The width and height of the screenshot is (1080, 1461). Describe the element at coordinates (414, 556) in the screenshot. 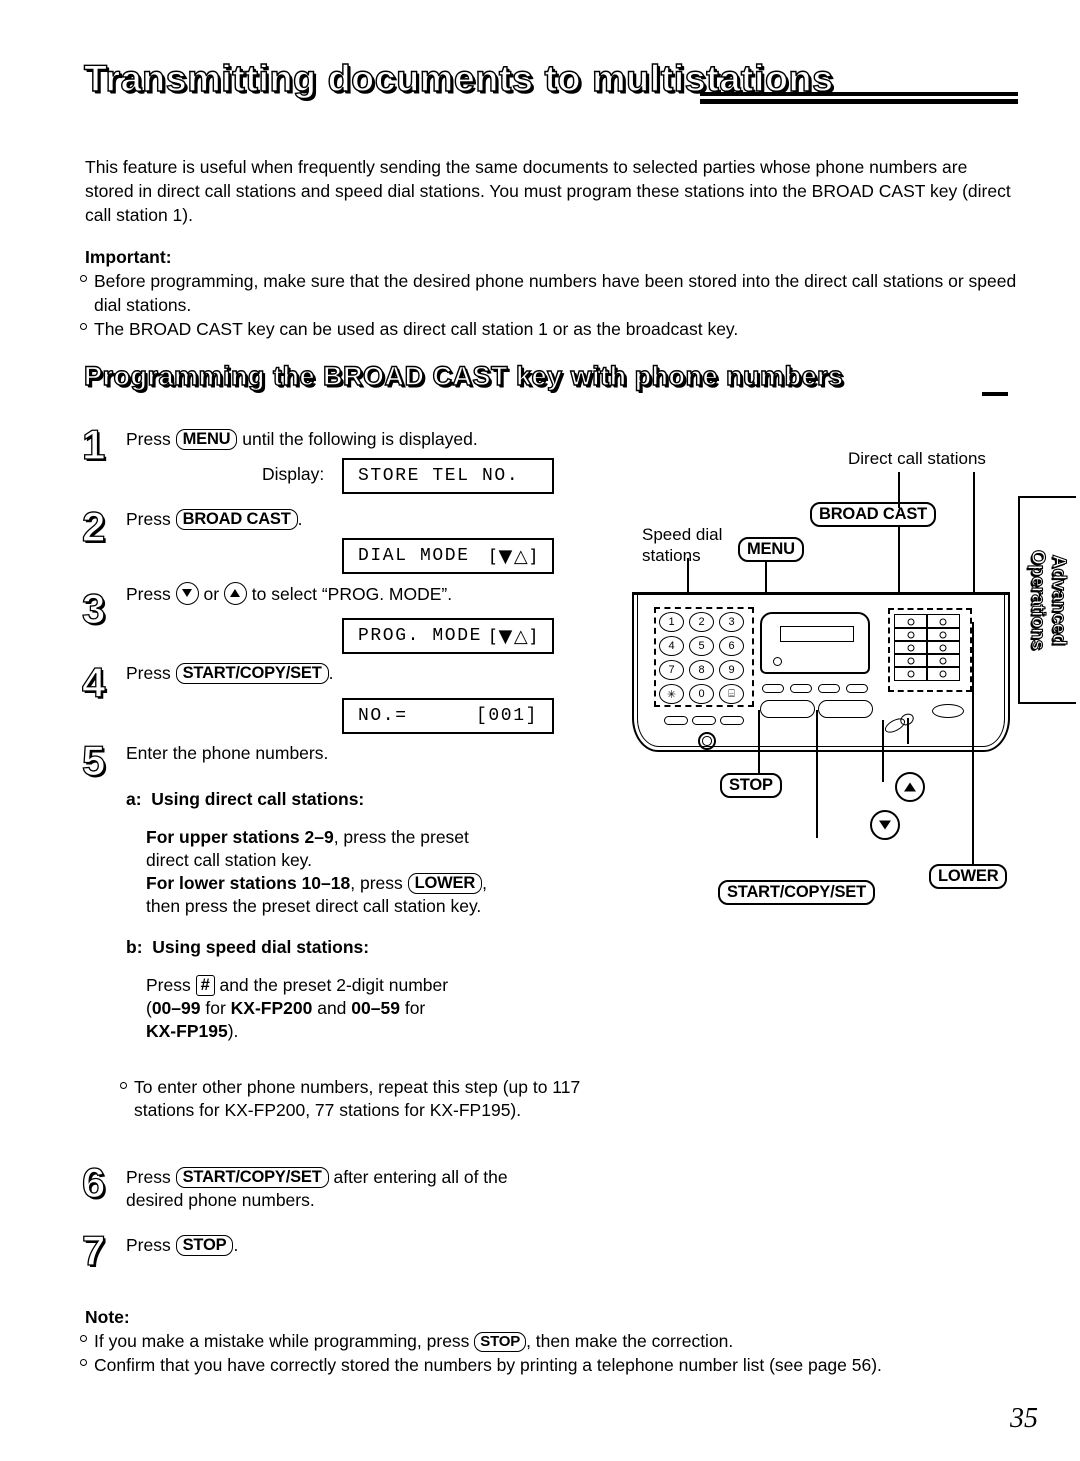

I see `lcd-text: DIAL MODE` at that location.